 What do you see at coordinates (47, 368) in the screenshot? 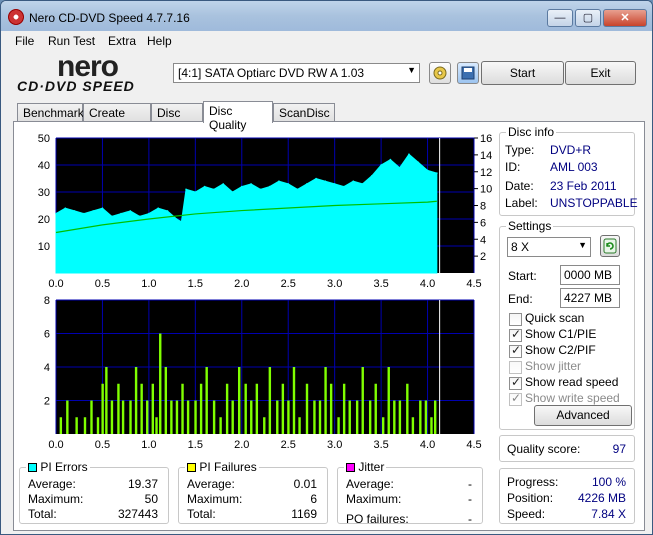
I see `y-tick-label: 4` at bounding box center [47, 368].